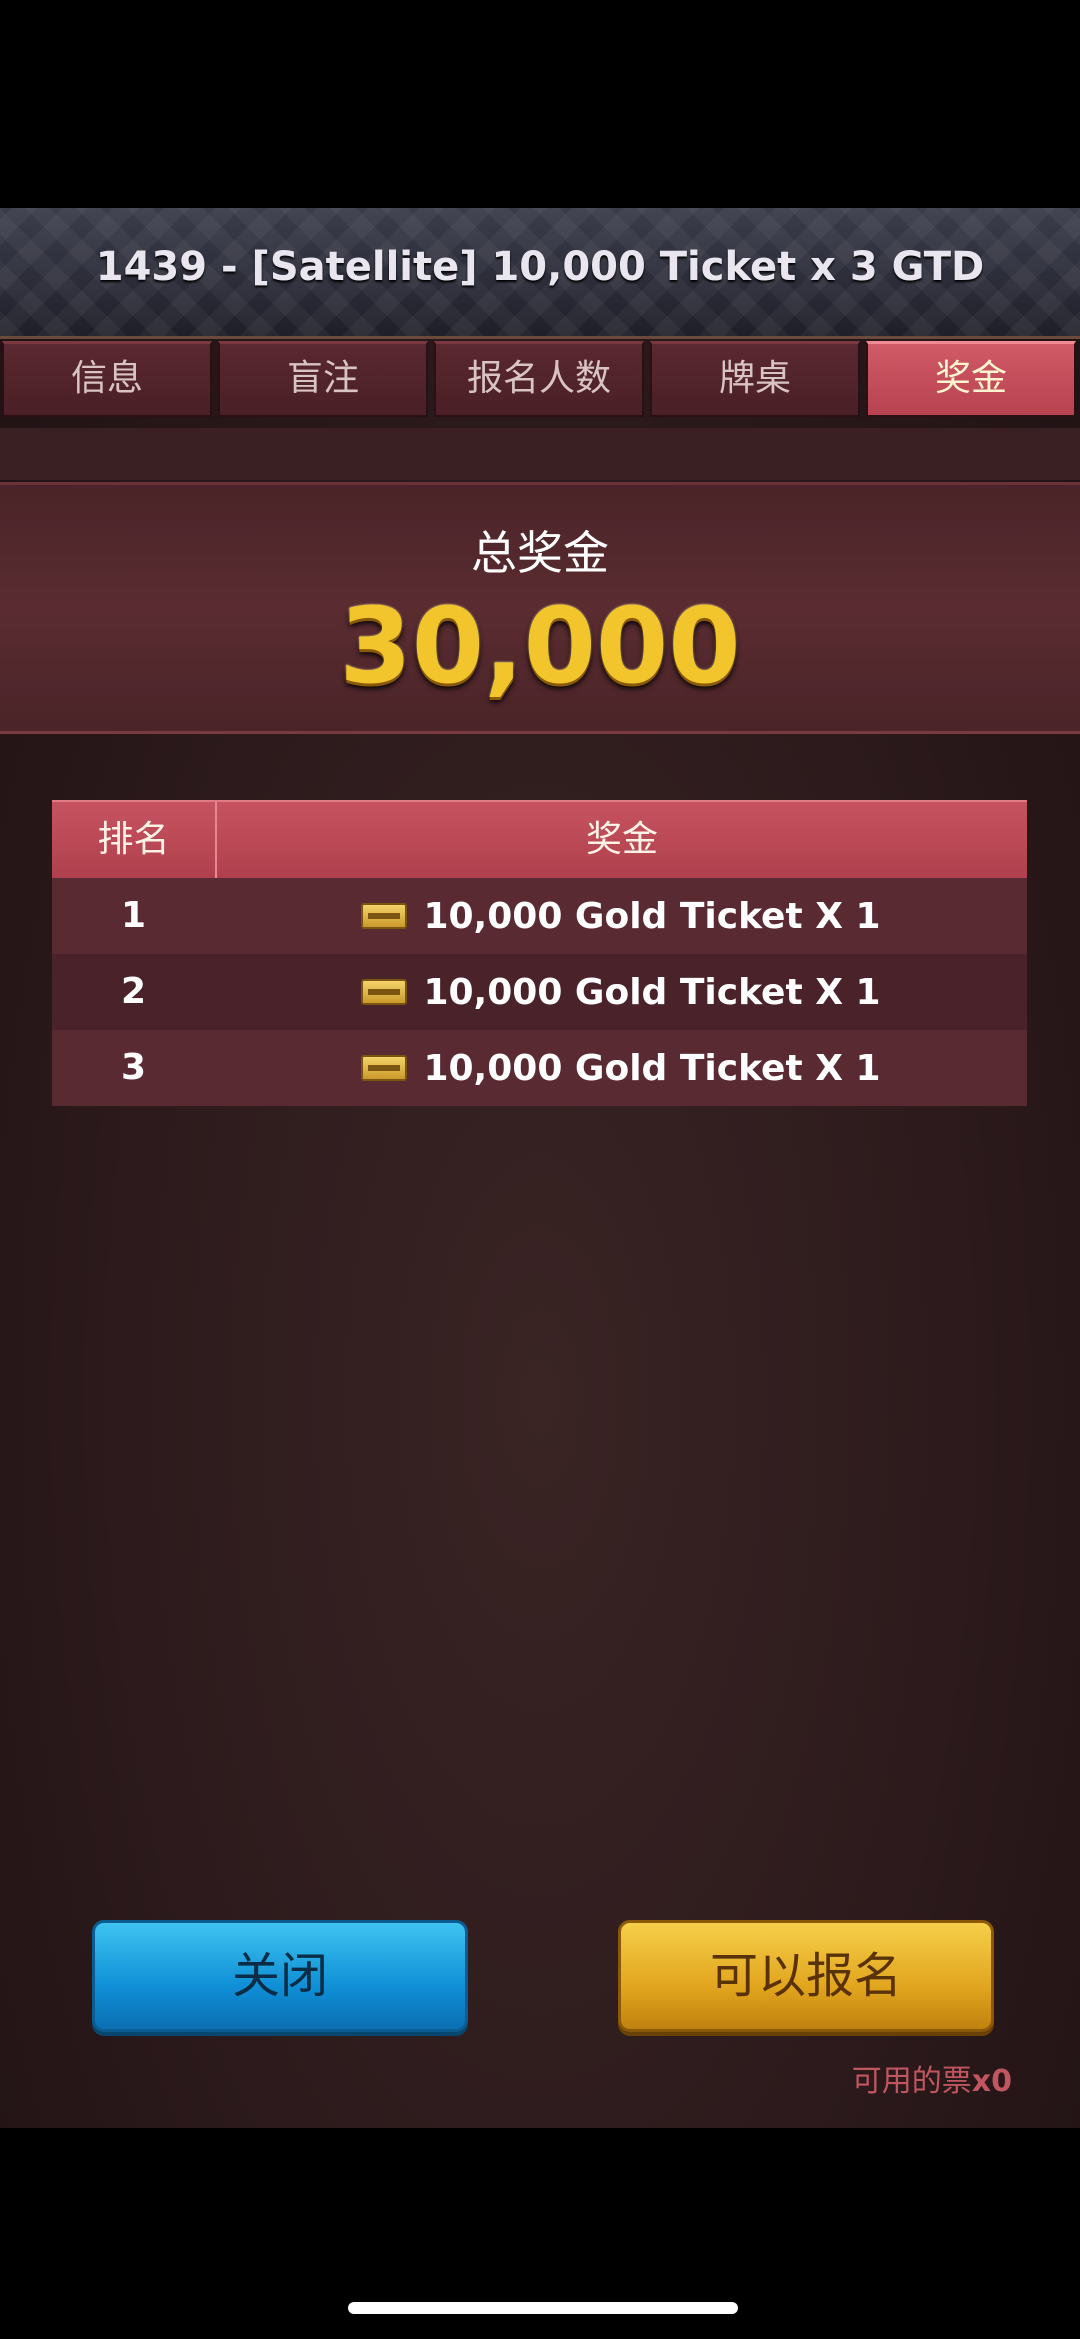 The width and height of the screenshot is (1080, 2339). I want to click on column-header-prize: 奖金, so click(621, 839).